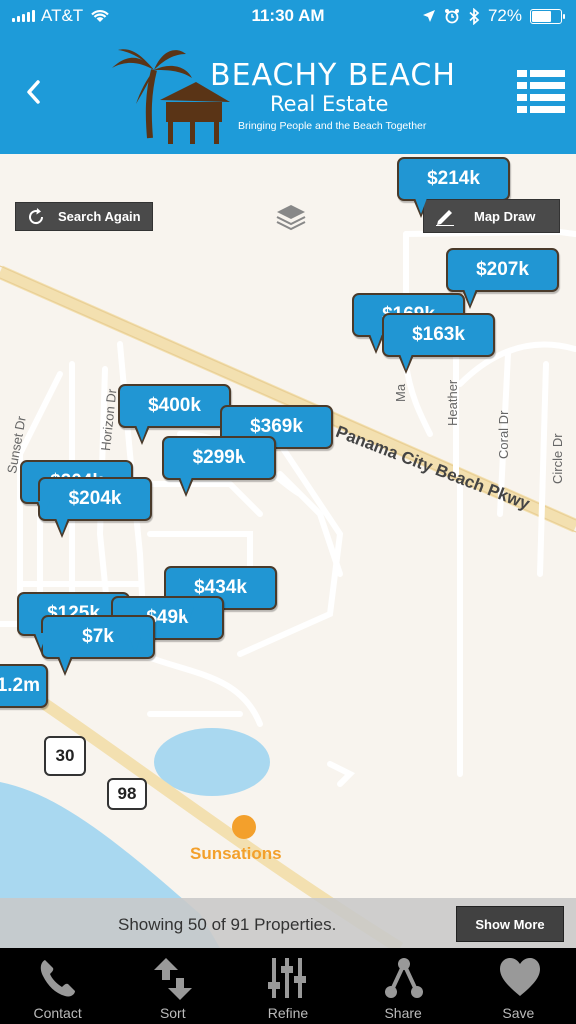  Describe the element at coordinates (173, 979) in the screenshot. I see `sort-arrows-icon` at that location.